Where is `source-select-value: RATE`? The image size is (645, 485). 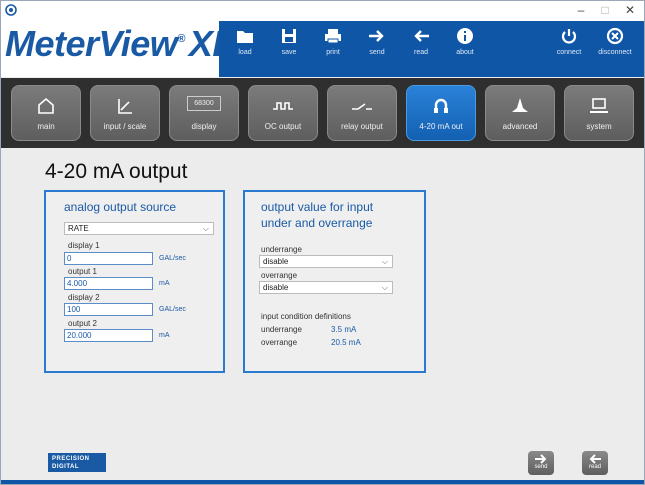
source-select-value: RATE is located at coordinates (78, 228).